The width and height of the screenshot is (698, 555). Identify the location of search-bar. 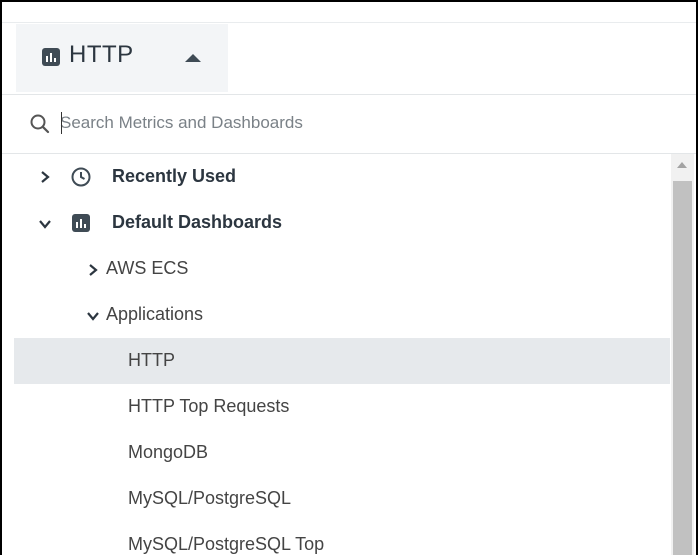
(349, 124).